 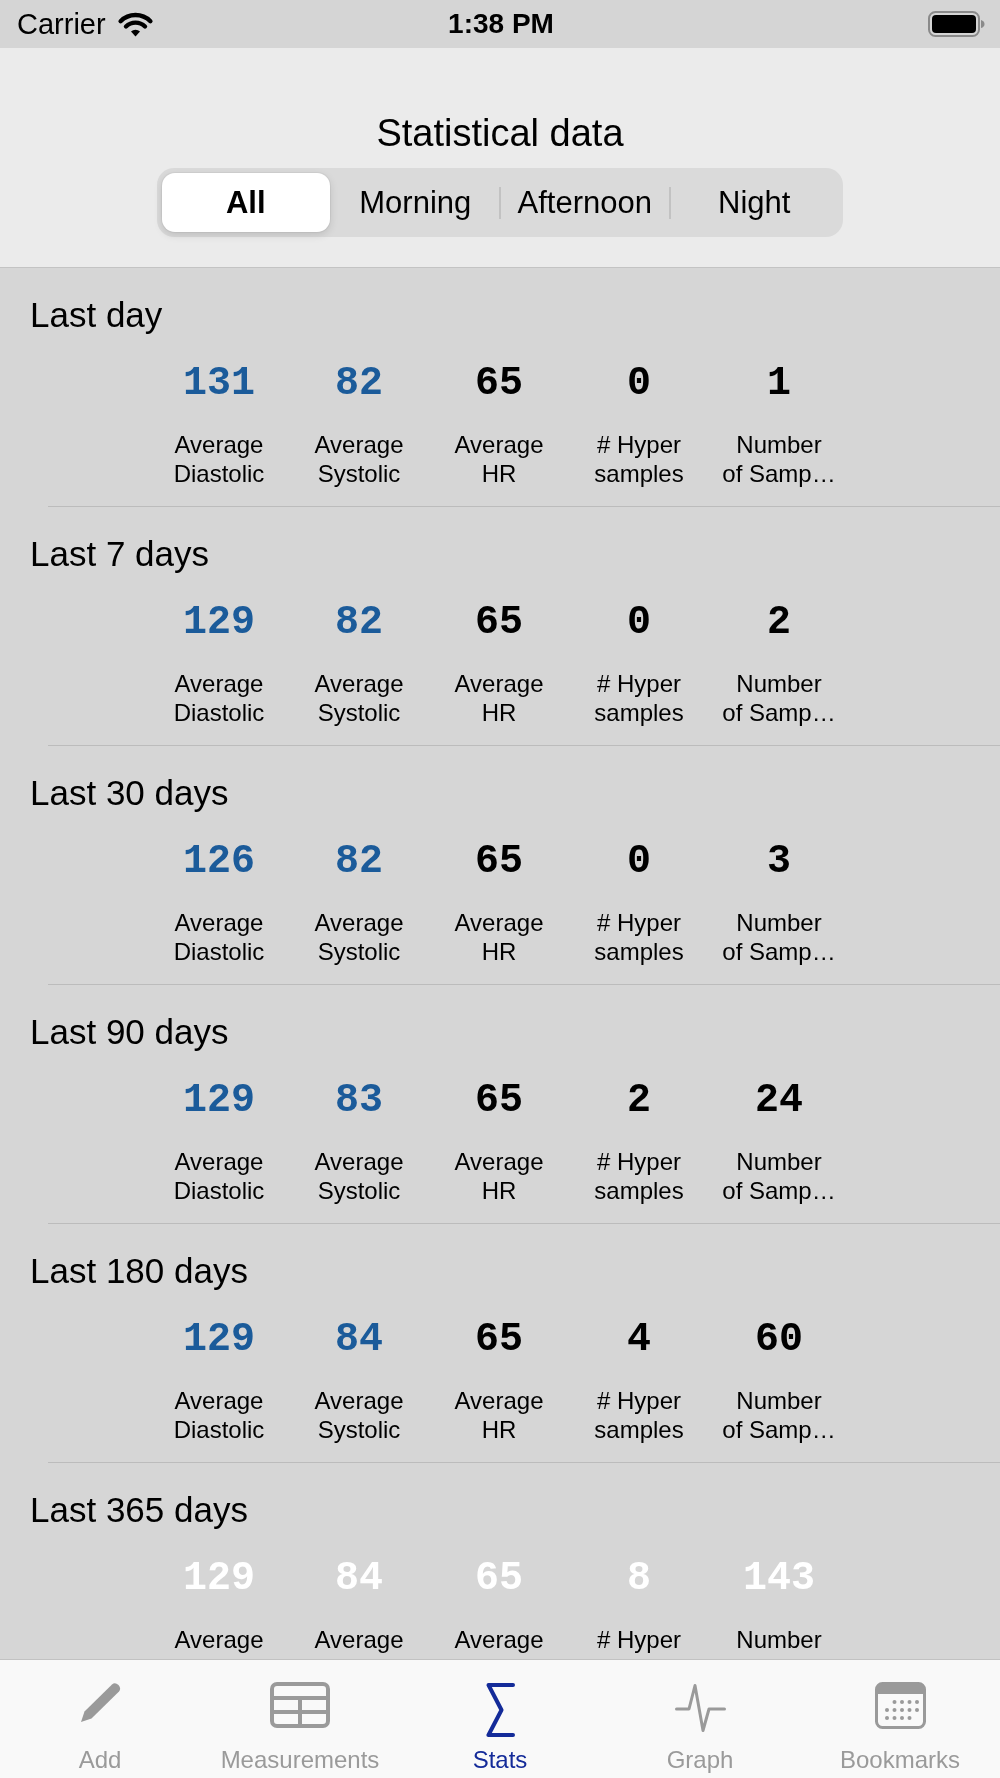 What do you see at coordinates (700, 1708) in the screenshot?
I see `pulse-line-icon` at bounding box center [700, 1708].